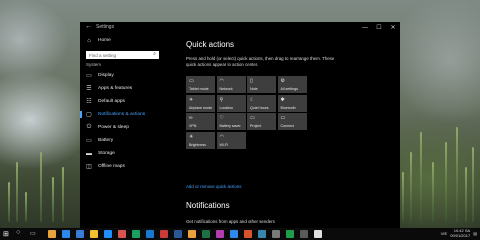 Image resolution: width=480 pixels, height=240 pixels. What do you see at coordinates (288, 107) in the screenshot?
I see `quick-action-label: Bluetooth` at bounding box center [288, 107].